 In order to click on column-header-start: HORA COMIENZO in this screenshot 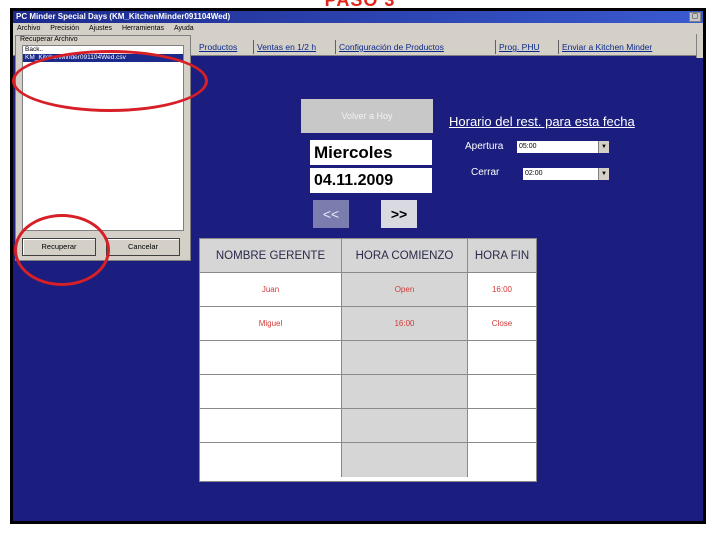, I will do `click(405, 256)`.